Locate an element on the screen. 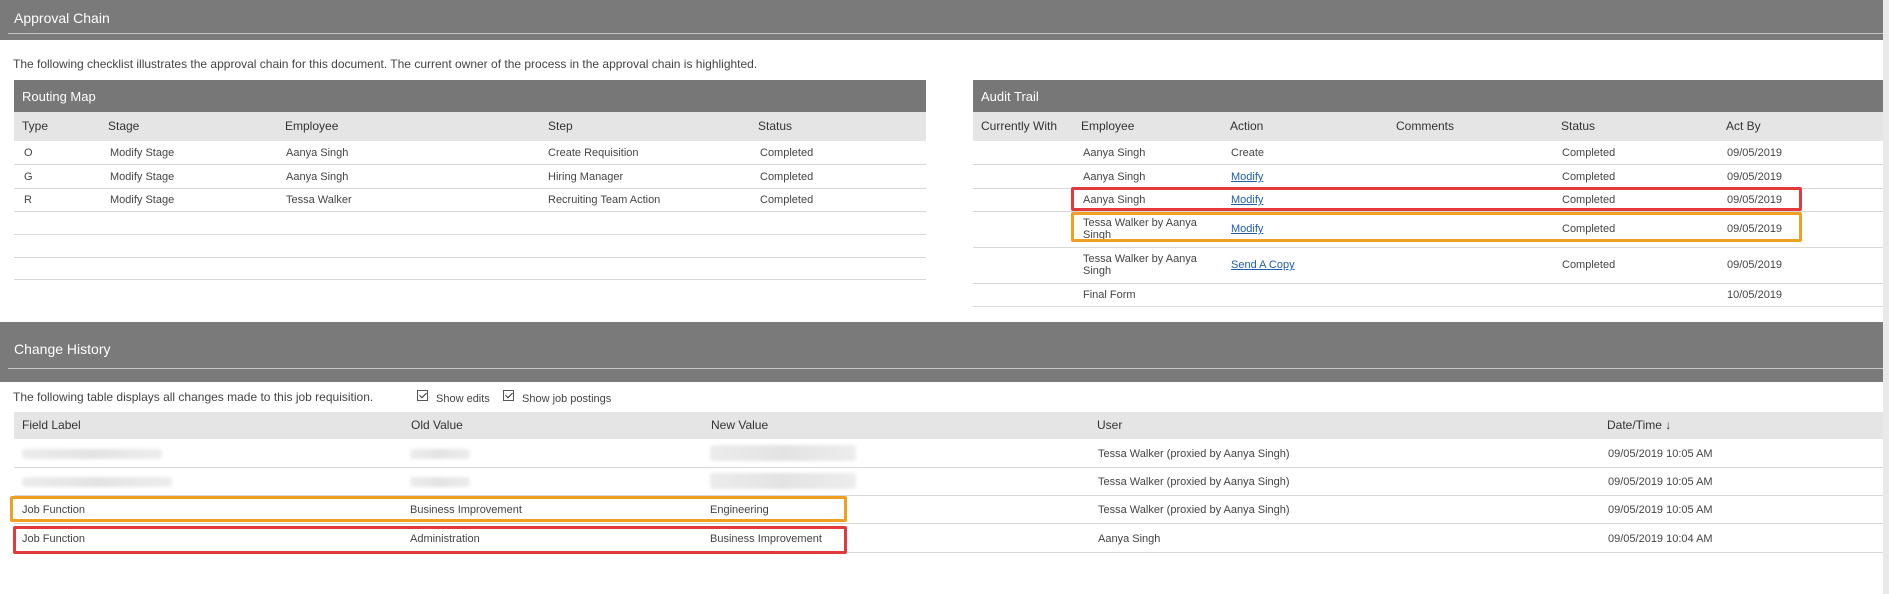 The height and width of the screenshot is (594, 1889). routing-type: G is located at coordinates (28, 177).